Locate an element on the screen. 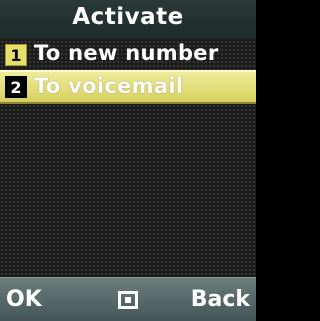 The image size is (320, 321). softkey-bar: OK Back is located at coordinates (128, 299).